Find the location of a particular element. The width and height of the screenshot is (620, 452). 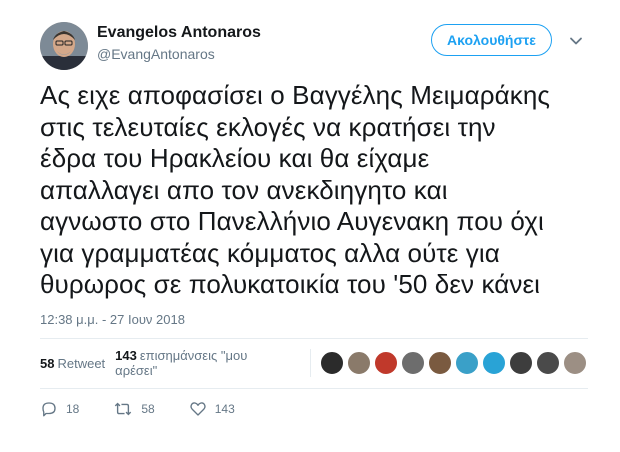

stats-row: 58 Retweet 143 επισημάνσεις "μου αρέσει" is located at coordinates (315, 363).